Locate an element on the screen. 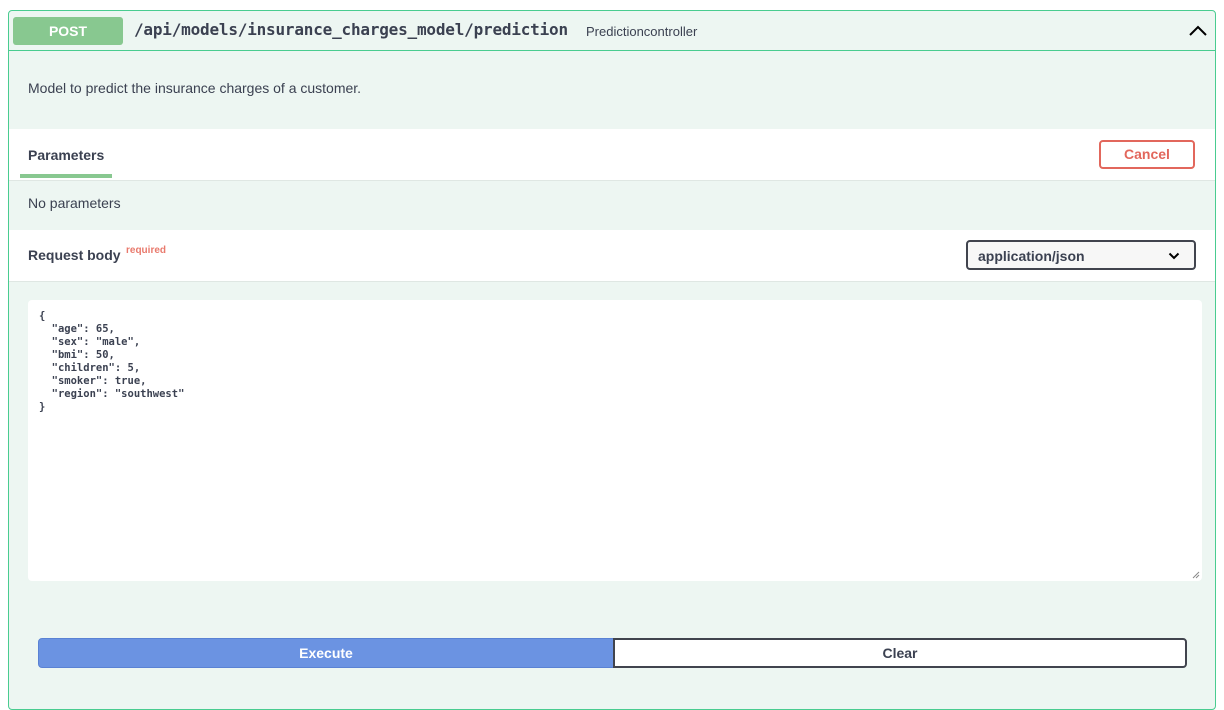  resize-grip-icon is located at coordinates (1196, 575).